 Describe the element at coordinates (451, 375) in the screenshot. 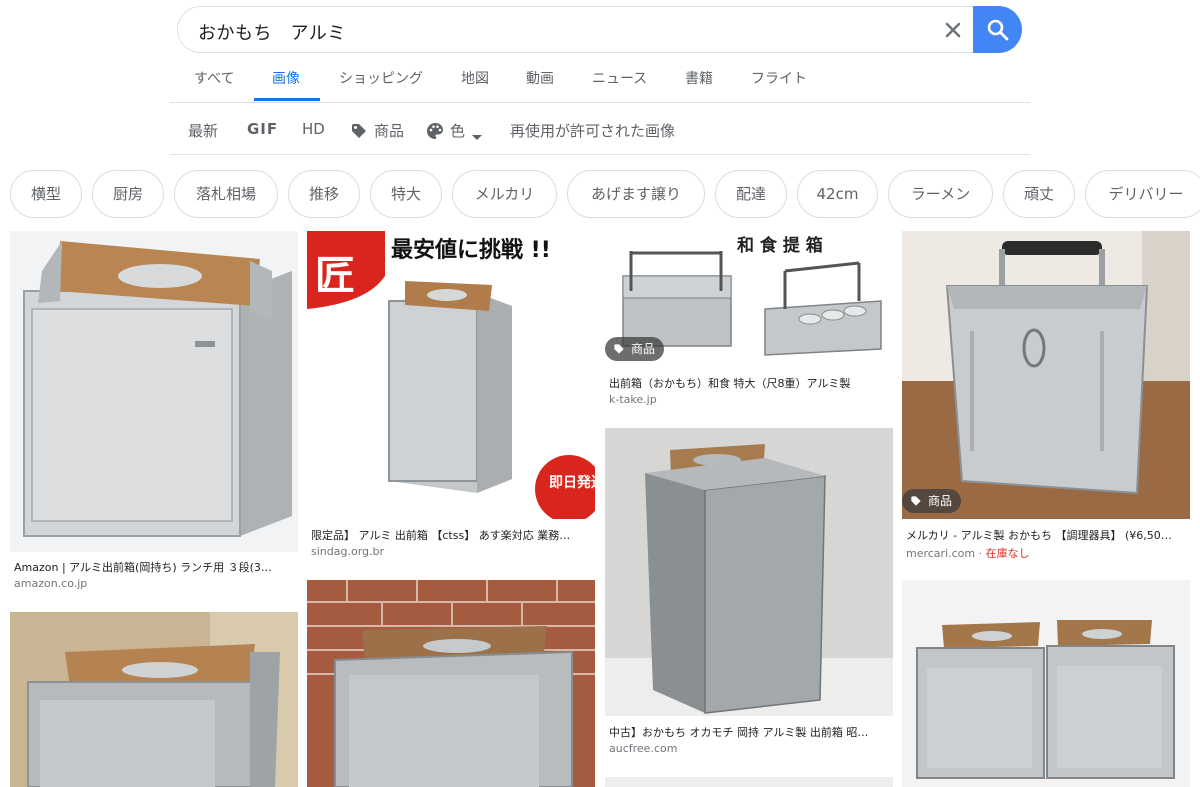

I see `result-image: 匠 最安値に挑戦 !! 即日発送` at that location.